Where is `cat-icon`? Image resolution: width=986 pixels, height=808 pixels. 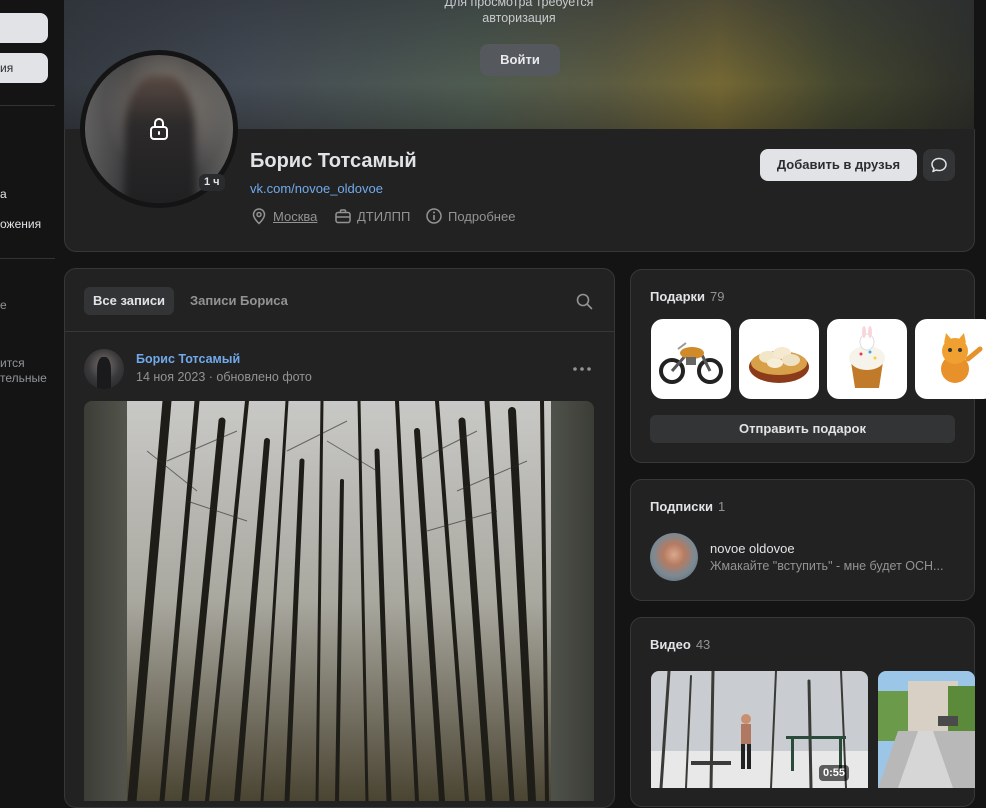
cat-icon is located at coordinates (962, 358).